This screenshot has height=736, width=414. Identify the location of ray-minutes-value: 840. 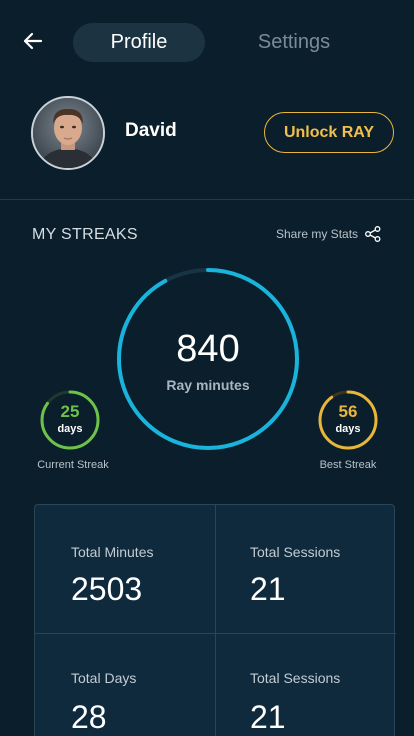
(208, 349).